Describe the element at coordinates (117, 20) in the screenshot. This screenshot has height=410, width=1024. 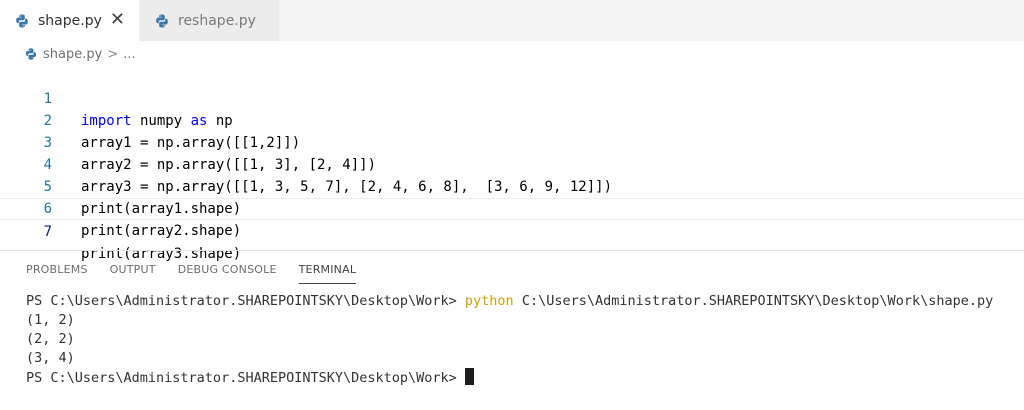
I see `close-icon: ✕` at that location.